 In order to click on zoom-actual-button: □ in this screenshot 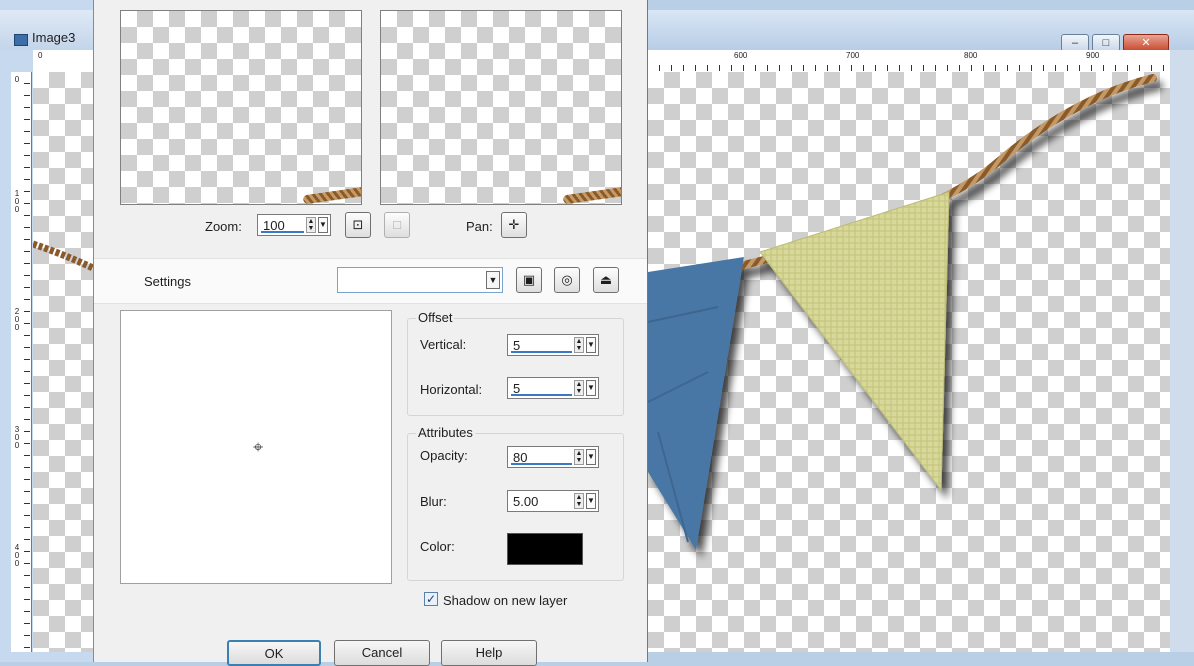, I will do `click(397, 225)`.